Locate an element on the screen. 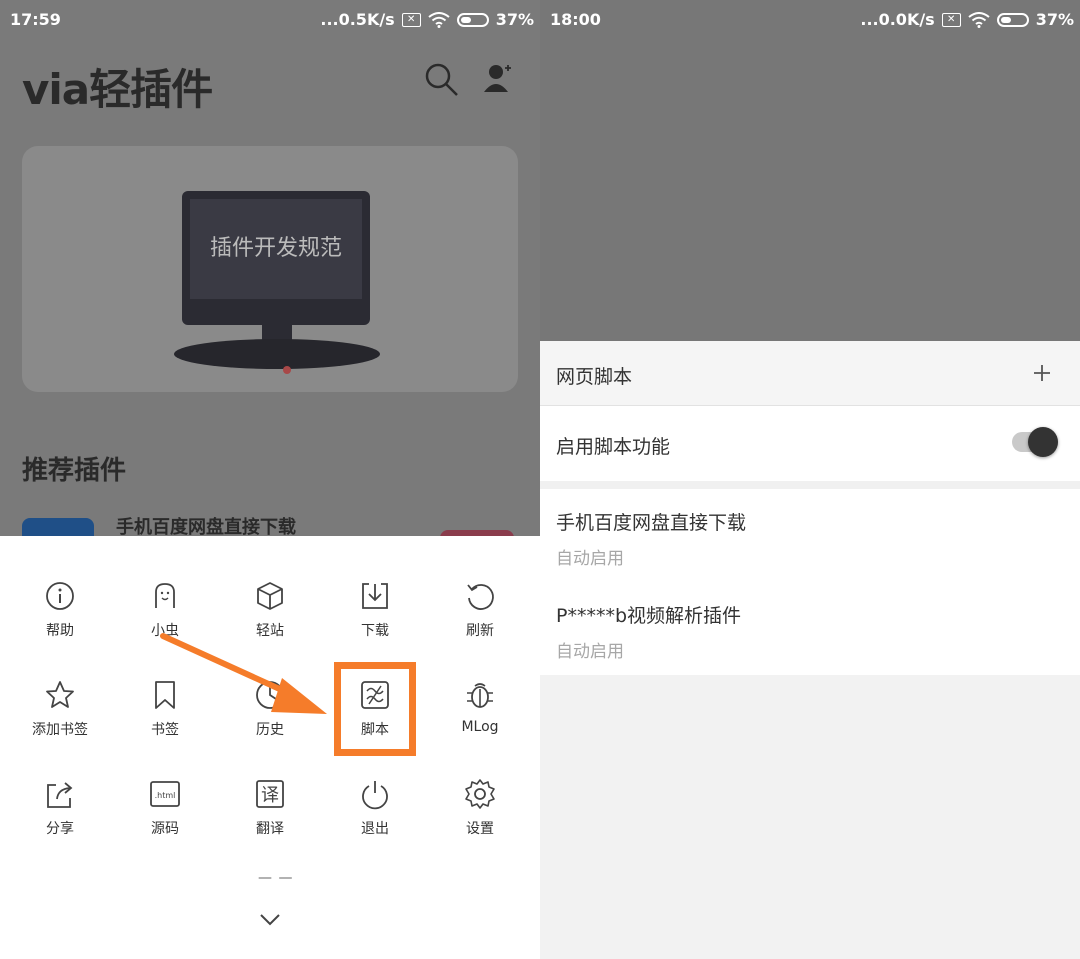 The width and height of the screenshot is (1080, 959). toggle-knob is located at coordinates (1043, 442).